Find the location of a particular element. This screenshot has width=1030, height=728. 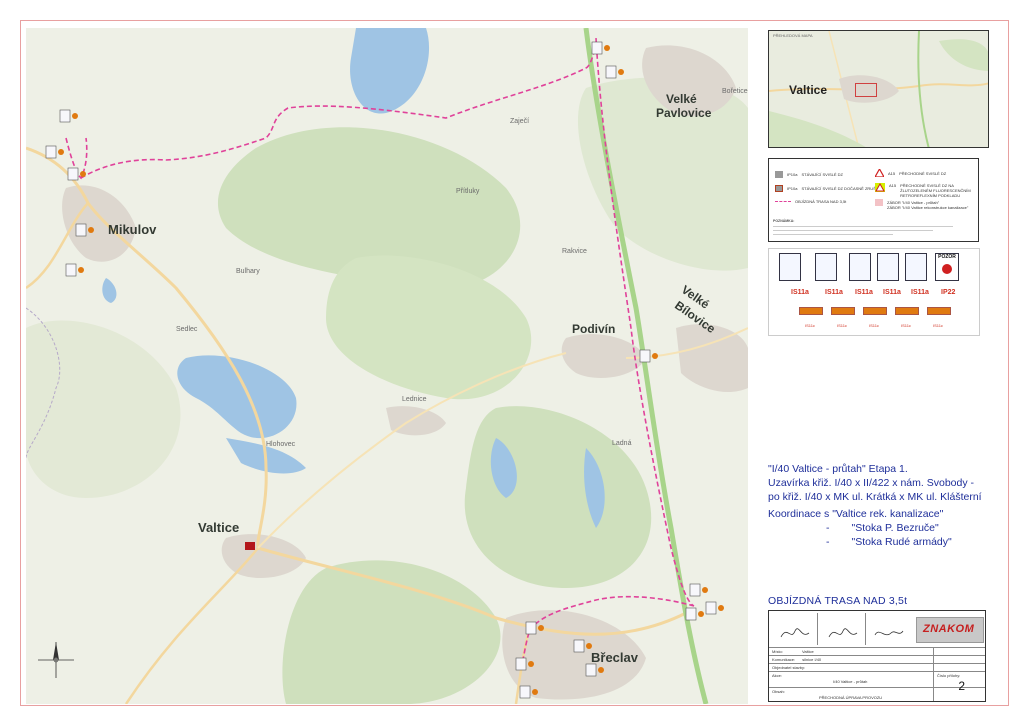

title-field: Komunikace: silnice I/40 is located at coordinates (796, 659).